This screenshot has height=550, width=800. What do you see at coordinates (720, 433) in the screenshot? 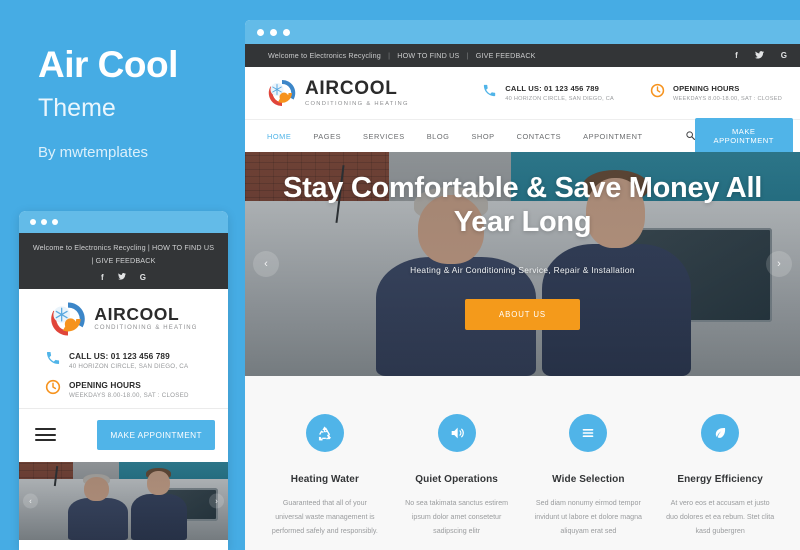
I see `leaf-icon` at bounding box center [720, 433].